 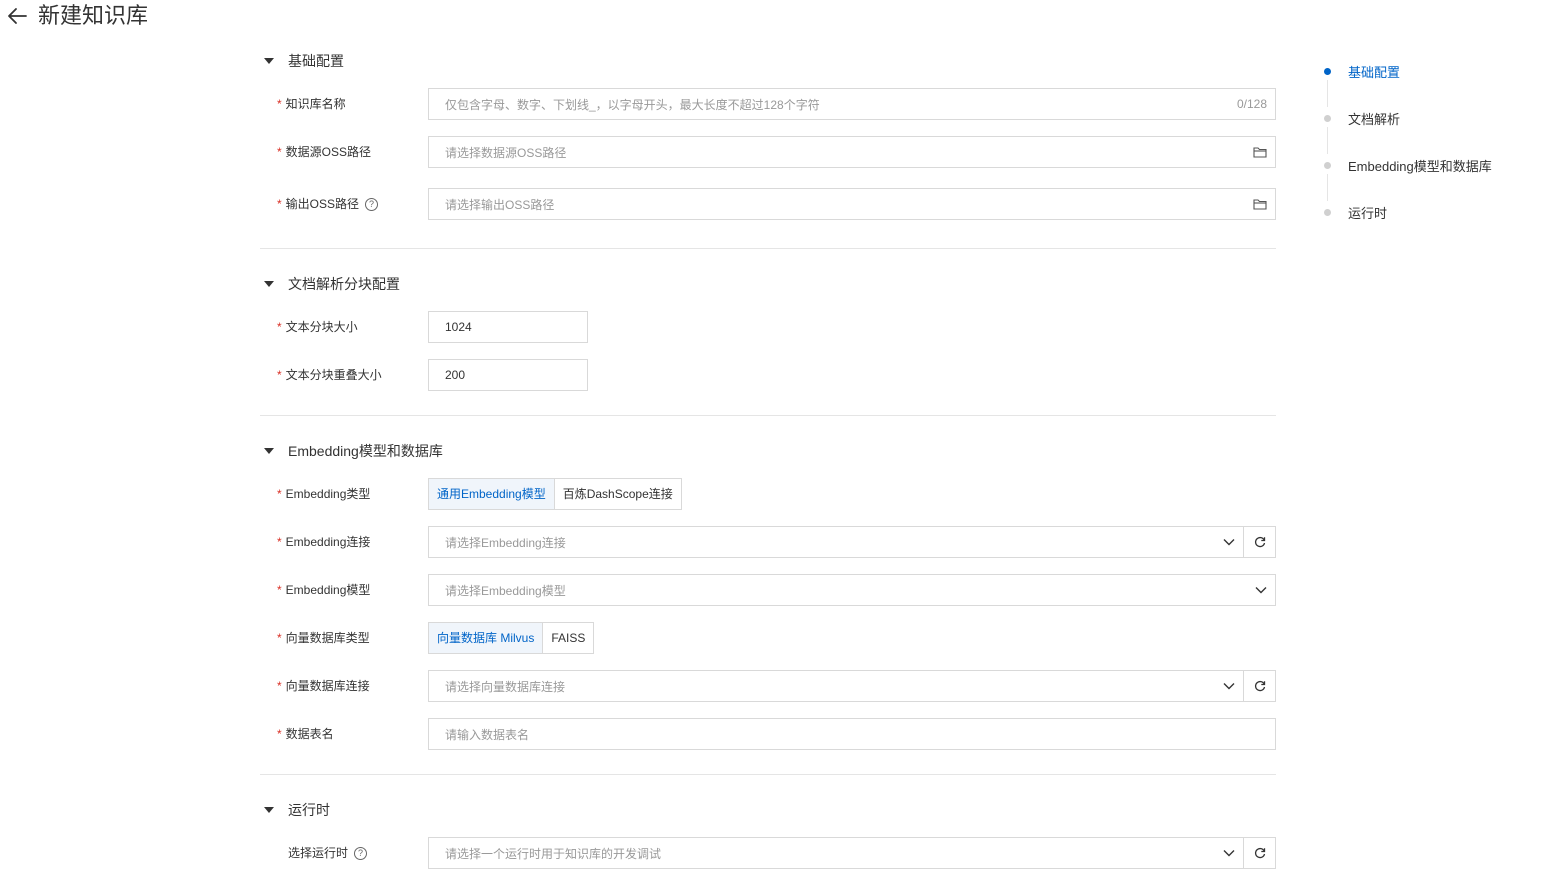 What do you see at coordinates (323, 638) in the screenshot?
I see `vector-db-type-label: * 向量数据库类型` at bounding box center [323, 638].